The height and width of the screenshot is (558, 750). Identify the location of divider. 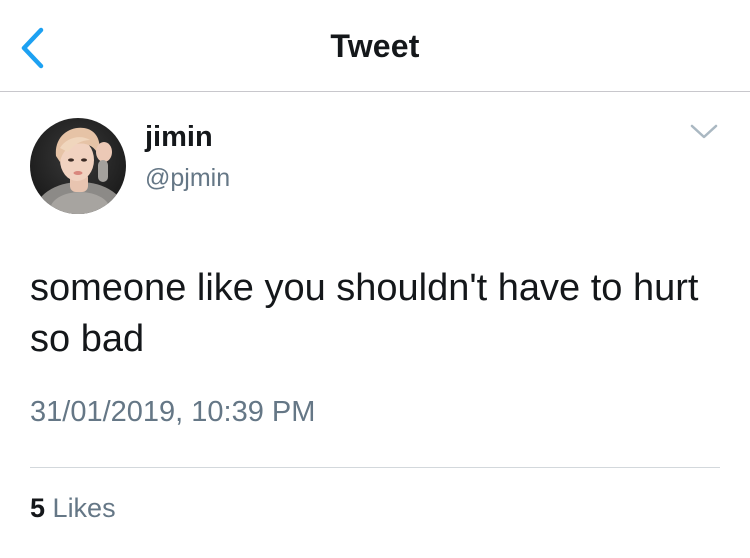
(375, 467).